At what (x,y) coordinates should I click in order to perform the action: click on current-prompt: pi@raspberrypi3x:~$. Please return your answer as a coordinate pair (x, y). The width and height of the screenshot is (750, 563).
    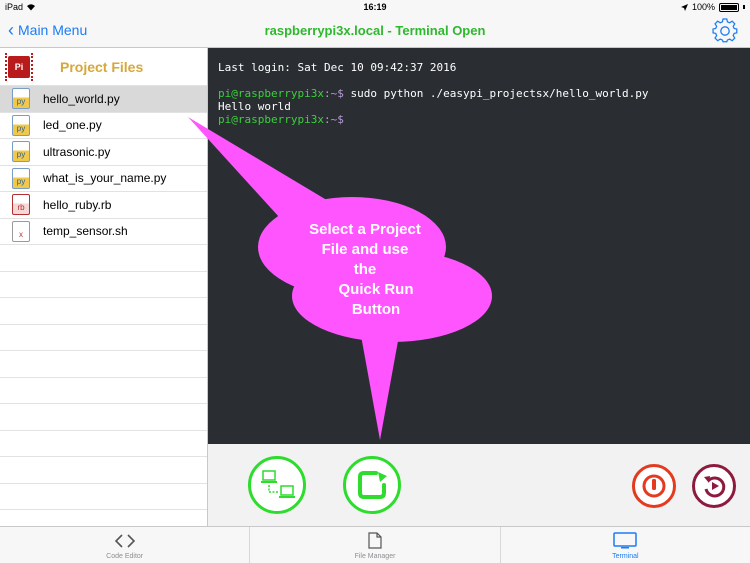
    Looking at the image, I should click on (281, 119).